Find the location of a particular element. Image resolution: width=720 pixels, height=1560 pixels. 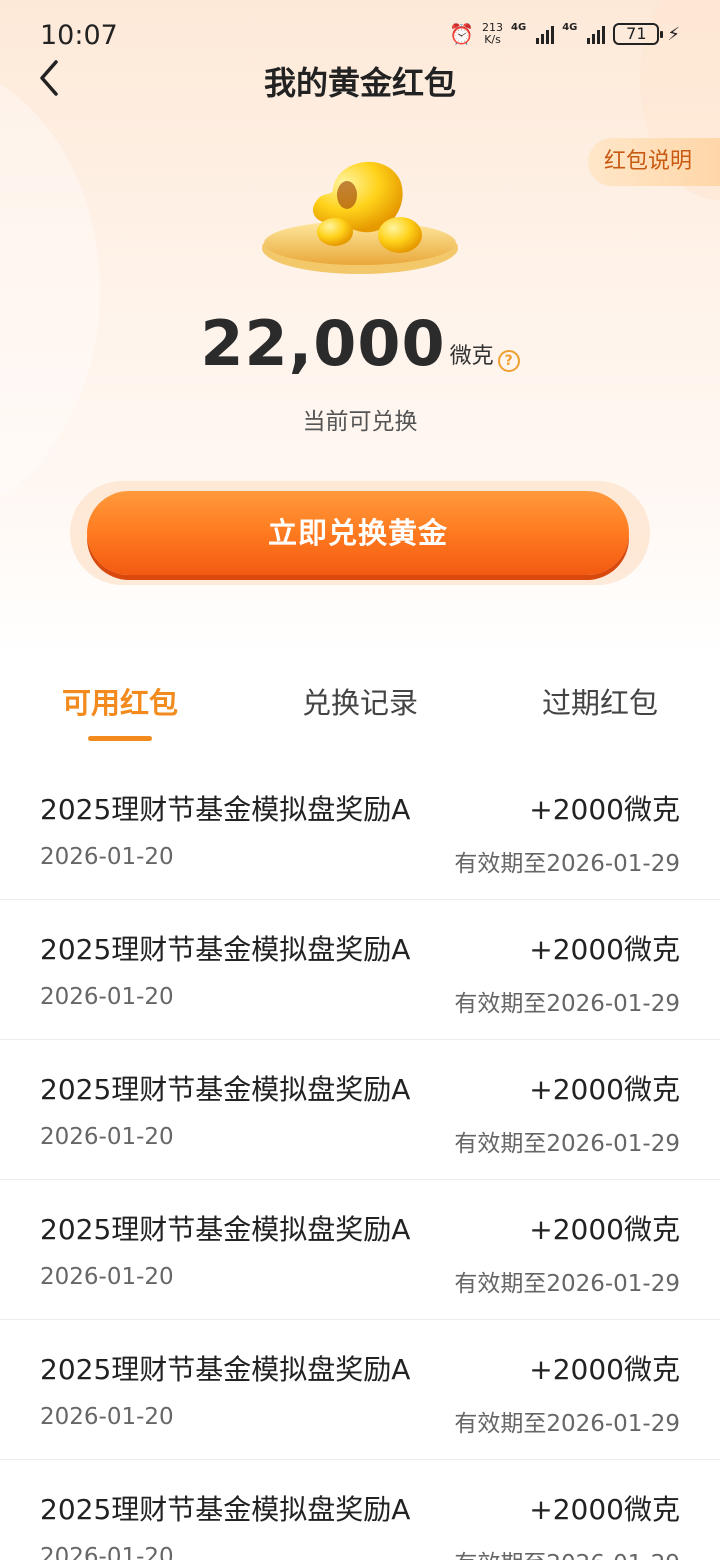

status-time: 10:07 is located at coordinates (79, 35).